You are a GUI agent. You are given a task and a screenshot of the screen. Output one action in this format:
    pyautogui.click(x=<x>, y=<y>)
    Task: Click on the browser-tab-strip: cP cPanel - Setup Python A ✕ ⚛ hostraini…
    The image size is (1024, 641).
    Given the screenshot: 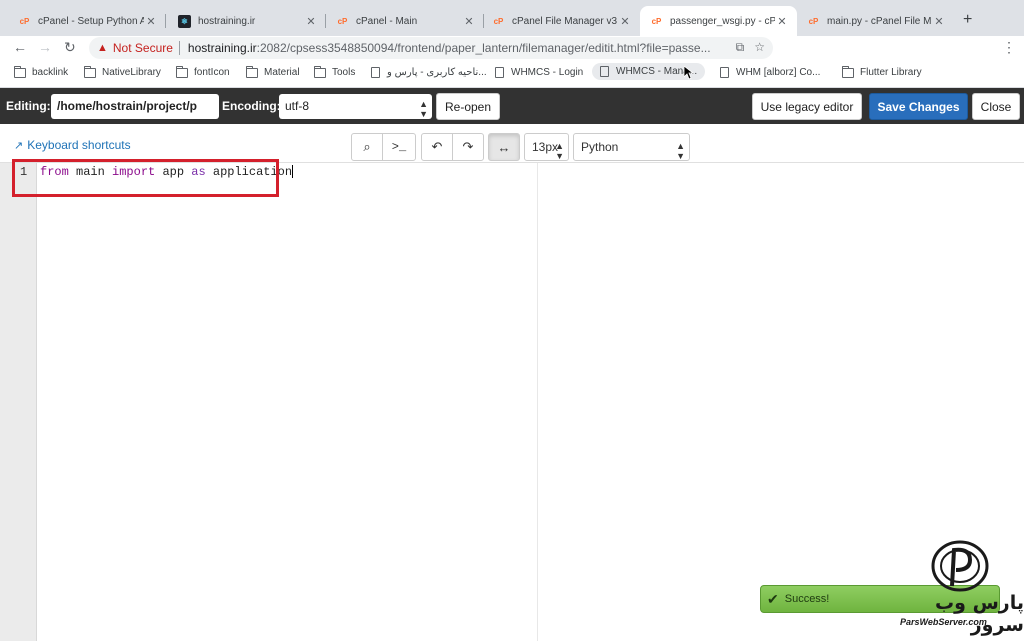 What is the action you would take?
    pyautogui.click(x=512, y=18)
    